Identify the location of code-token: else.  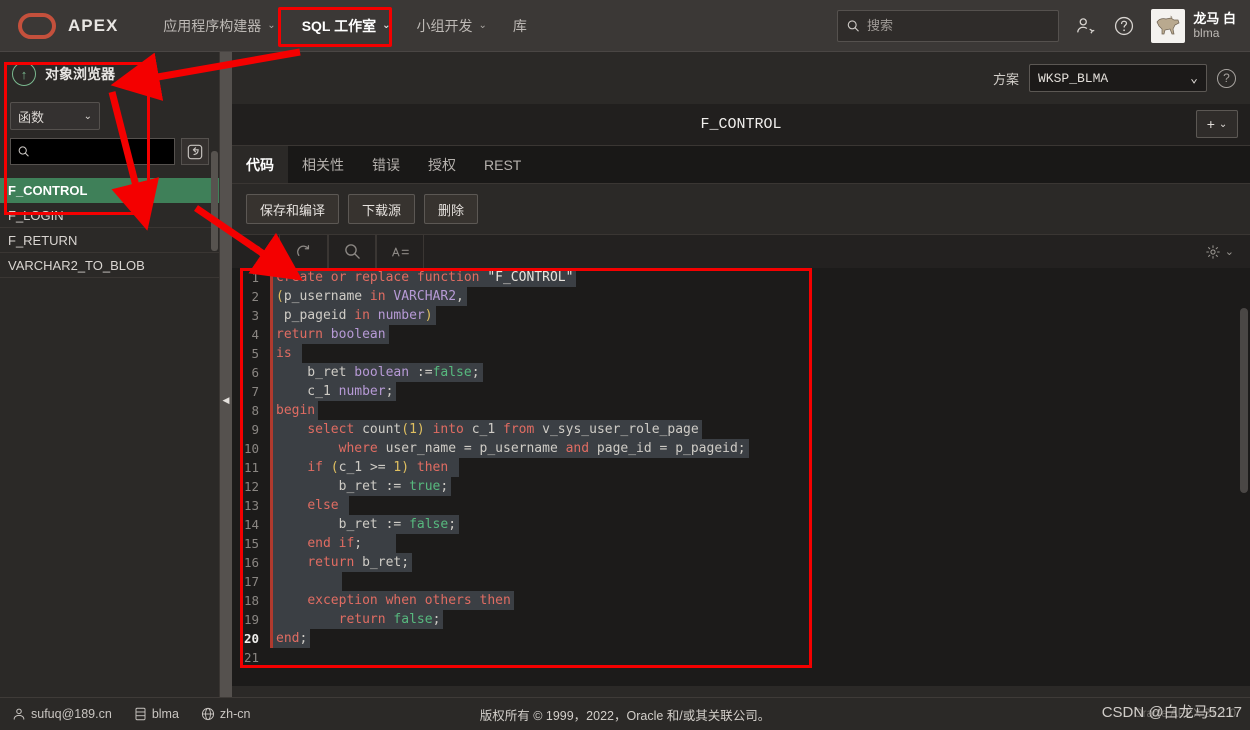
(327, 505).